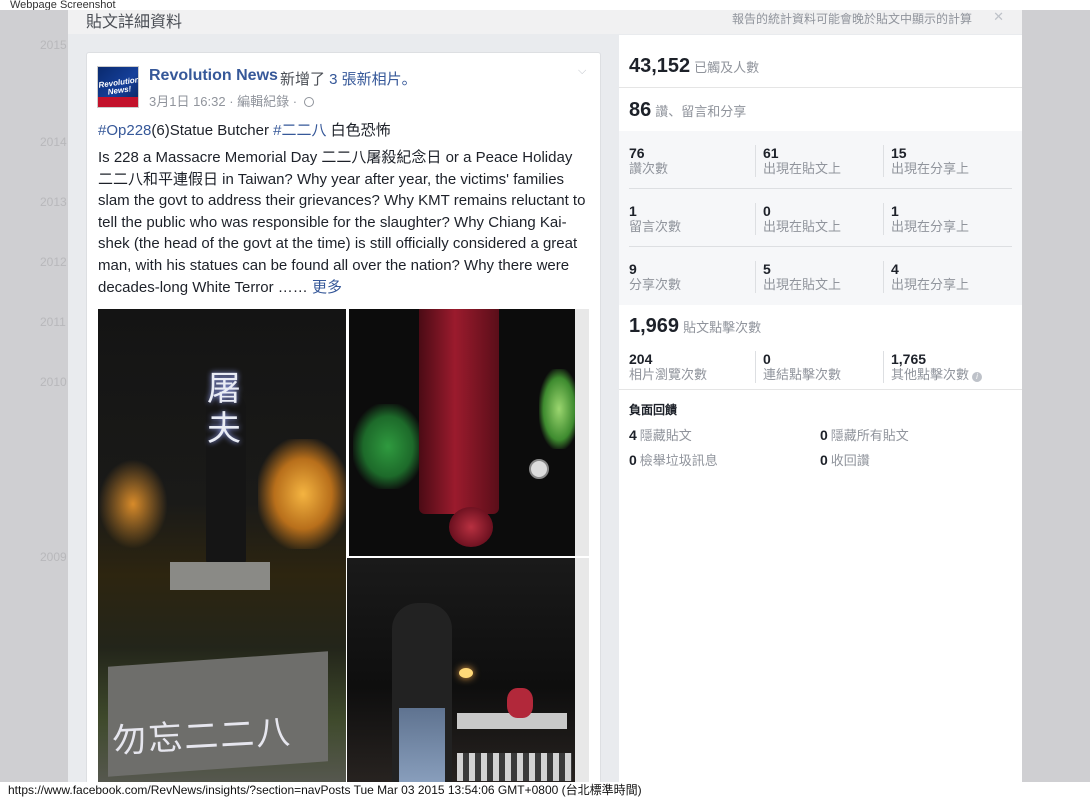  I want to click on shares-on-shares: 4 出現在分享上, so click(953, 277).